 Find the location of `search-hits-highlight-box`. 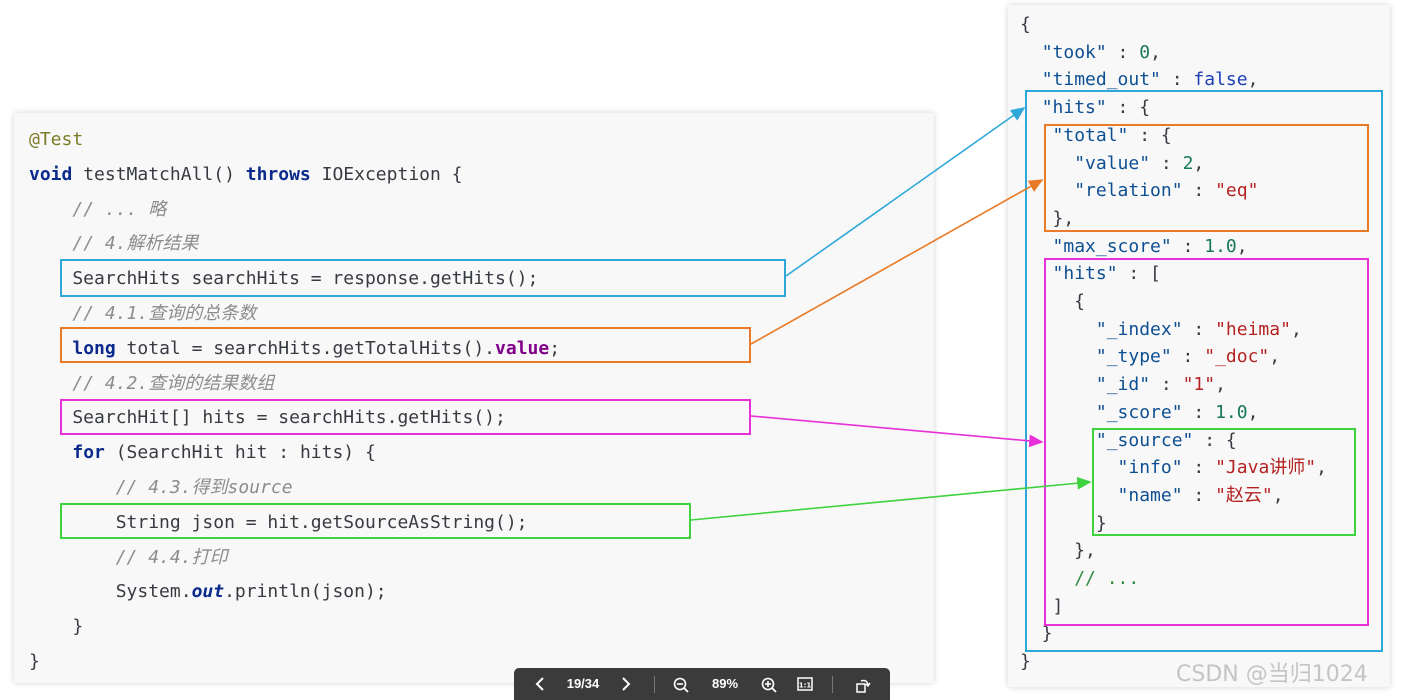

search-hits-highlight-box is located at coordinates (423, 278).